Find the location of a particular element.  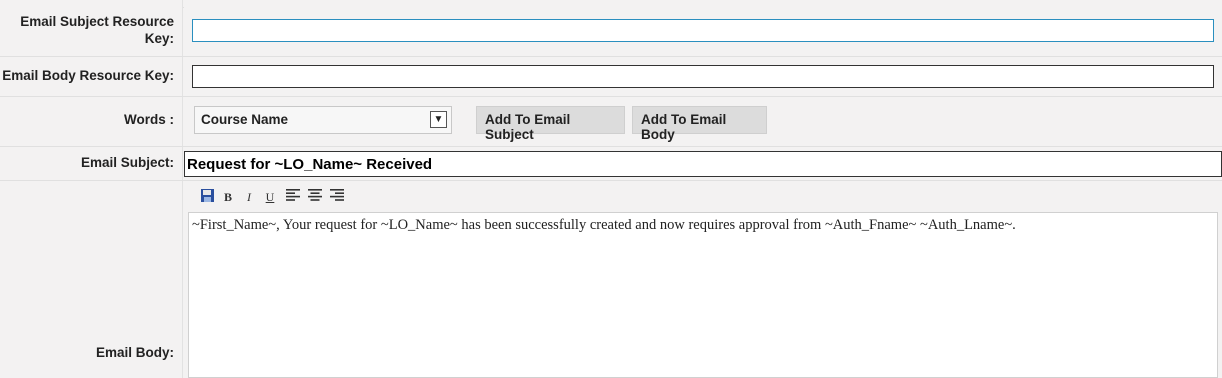

underline-icon: U is located at coordinates (270, 197).